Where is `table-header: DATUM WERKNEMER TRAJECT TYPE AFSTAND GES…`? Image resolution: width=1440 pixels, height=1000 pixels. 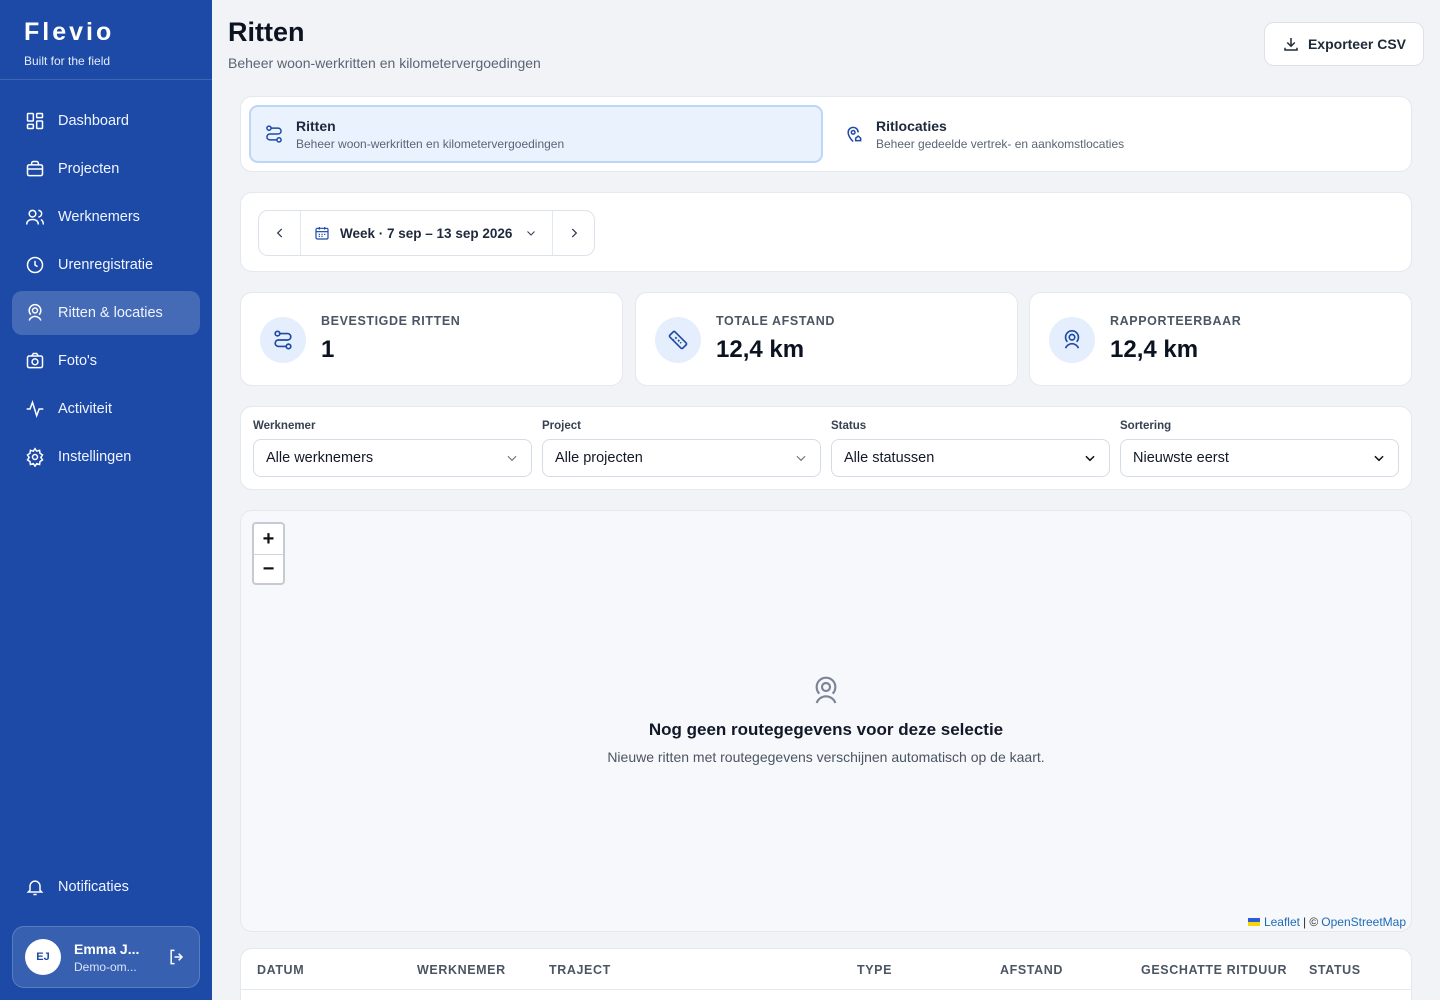
table-header: DATUM WERKNEMER TRAJECT TYPE AFSTAND GES… is located at coordinates (826, 969).